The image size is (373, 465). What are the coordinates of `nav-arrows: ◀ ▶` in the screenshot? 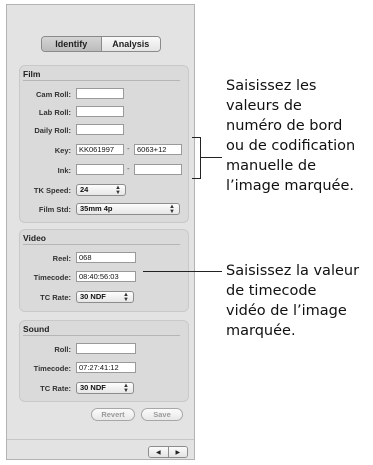 It's located at (168, 452).